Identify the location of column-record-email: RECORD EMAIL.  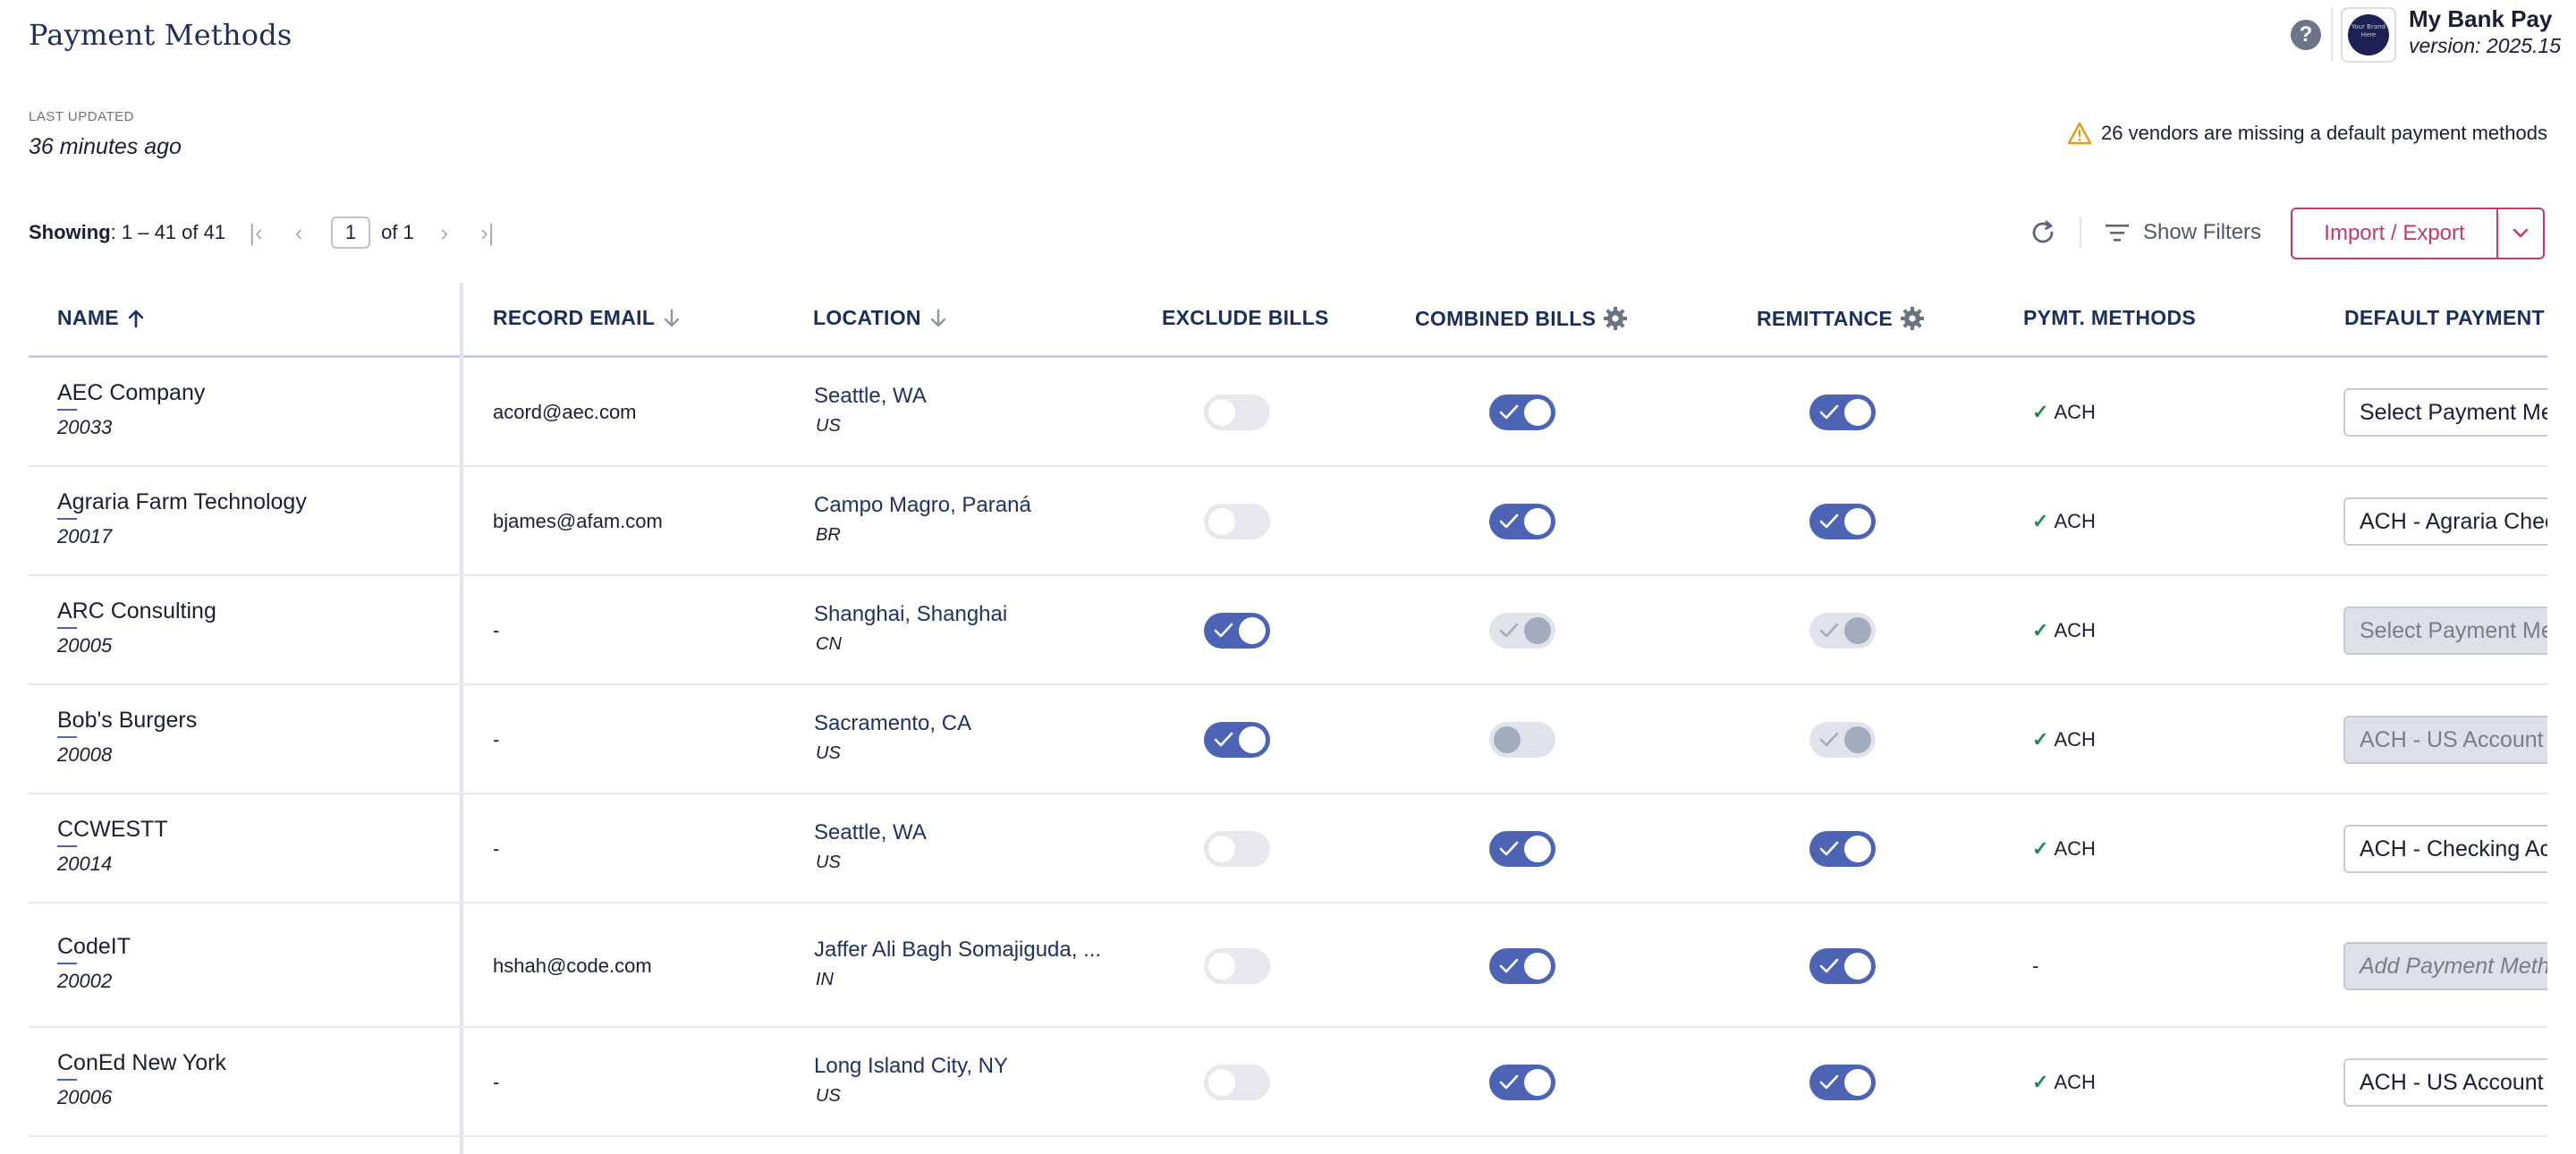
(587, 318).